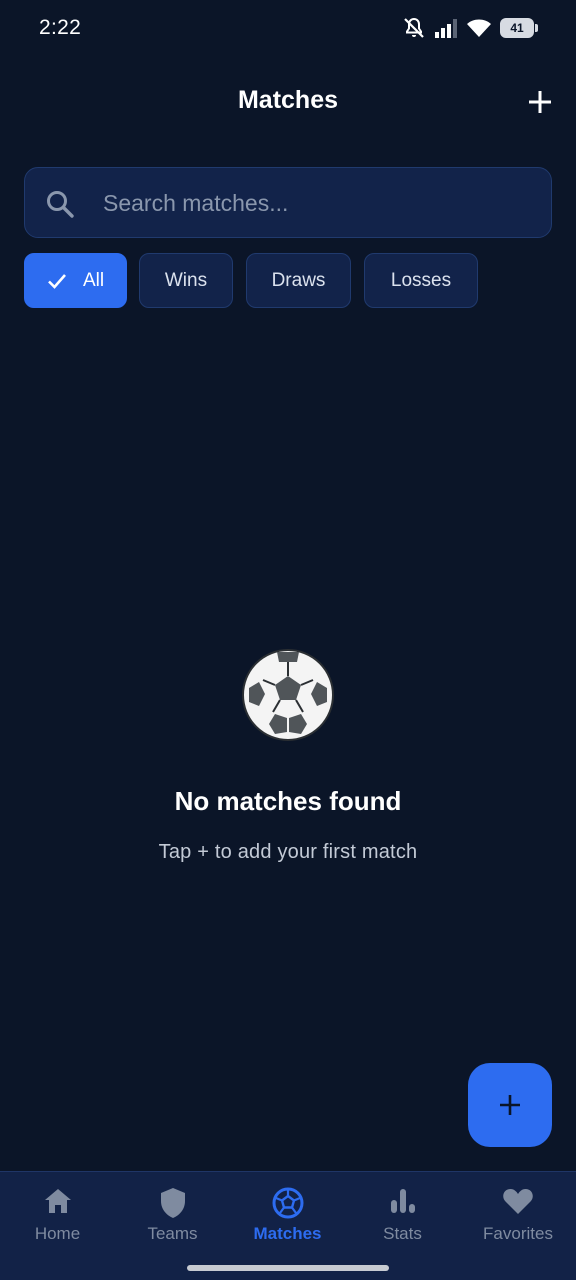 This screenshot has width=576, height=1280. I want to click on filter-chip-label: Losses, so click(421, 280).